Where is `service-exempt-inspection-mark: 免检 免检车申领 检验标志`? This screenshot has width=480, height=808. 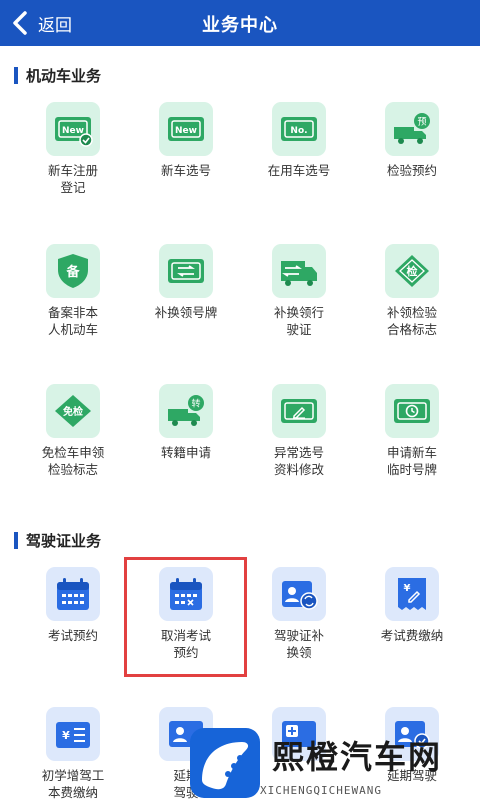
service-exempt-inspection-mark: 免检 免检车申领 检验标志 is located at coordinates (73, 431).